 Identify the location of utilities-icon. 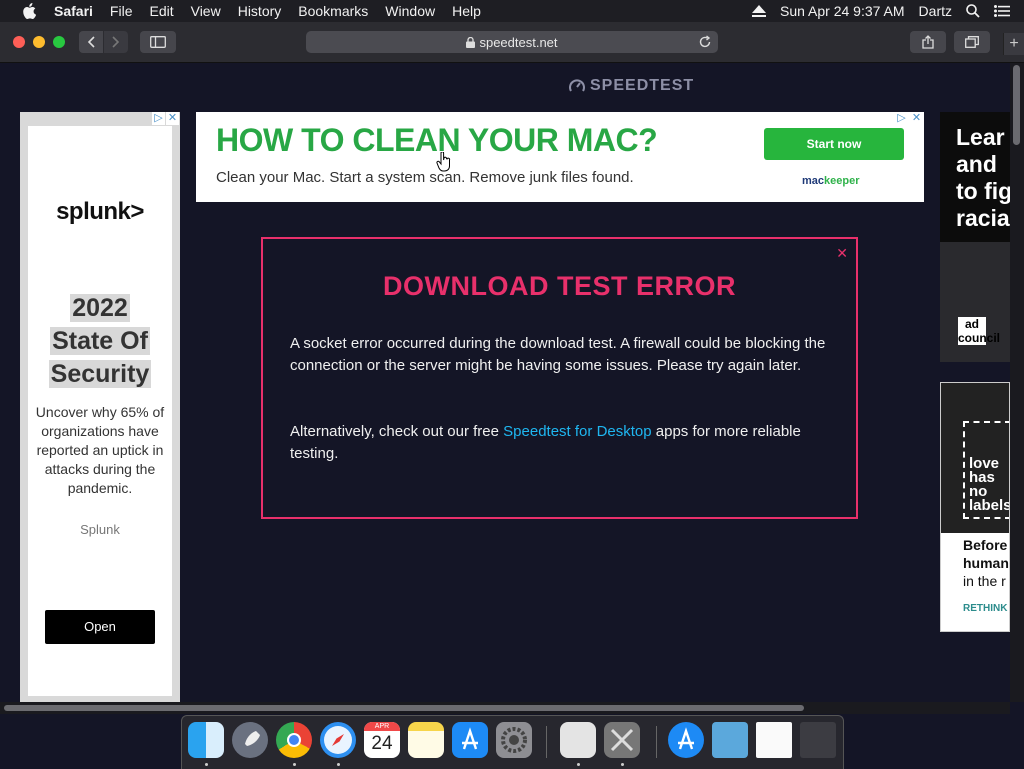
(622, 740).